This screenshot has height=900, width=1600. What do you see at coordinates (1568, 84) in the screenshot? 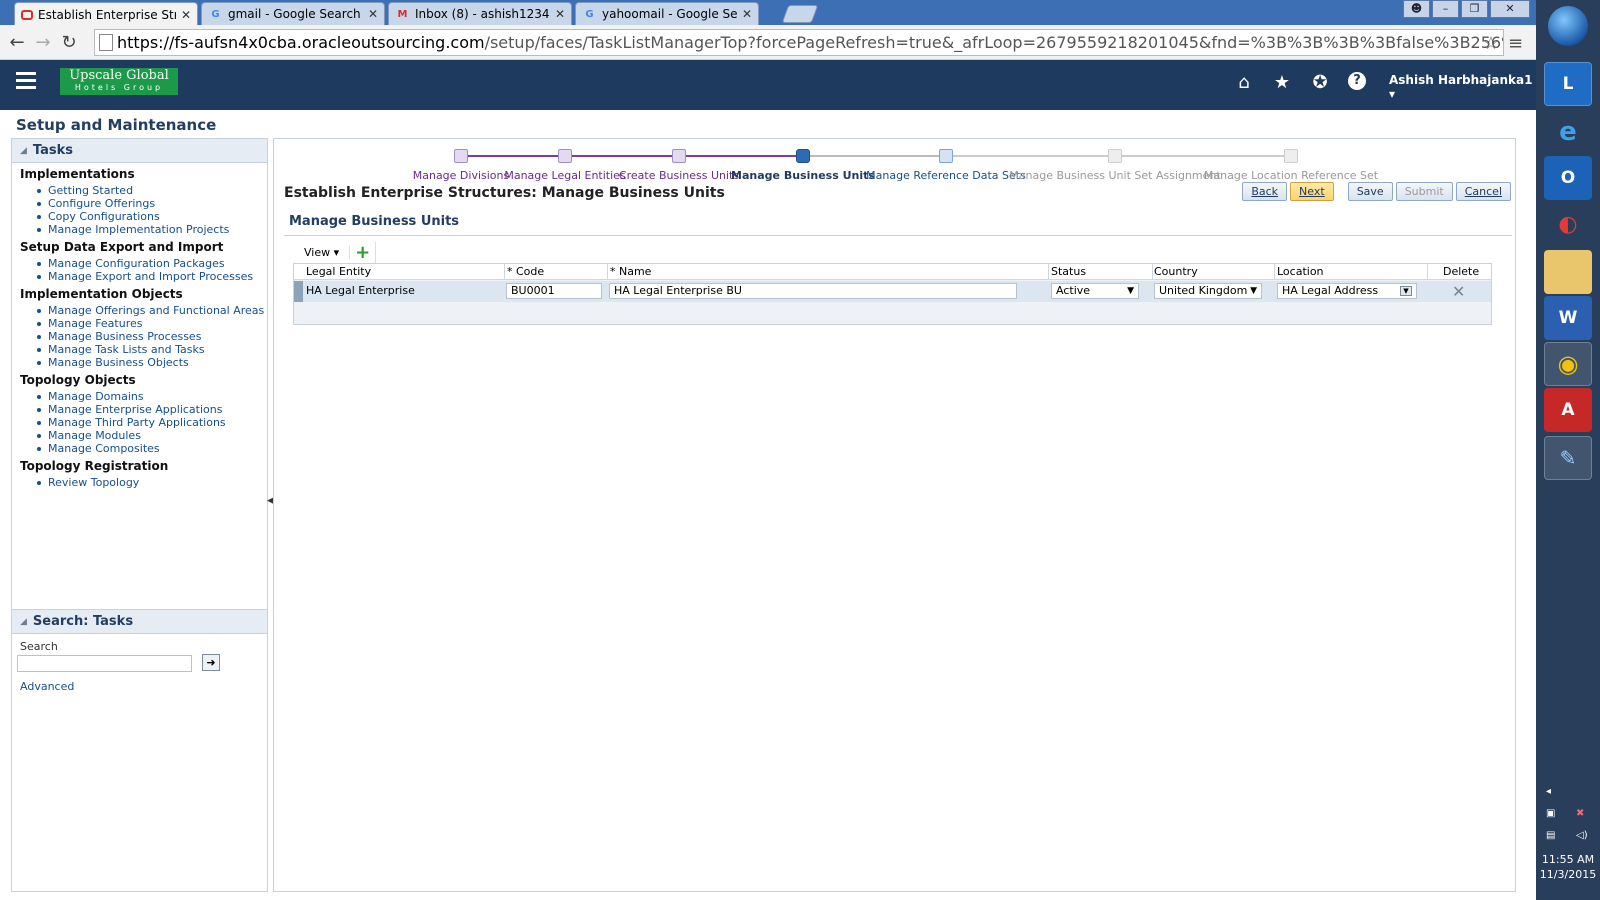
I see `lync-icon: L` at bounding box center [1568, 84].